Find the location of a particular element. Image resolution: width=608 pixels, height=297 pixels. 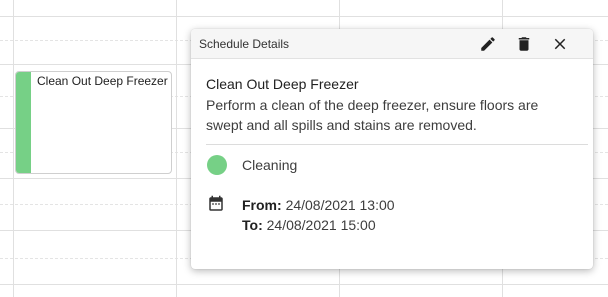

from-value: 24/08/2021 13:00 is located at coordinates (340, 205).